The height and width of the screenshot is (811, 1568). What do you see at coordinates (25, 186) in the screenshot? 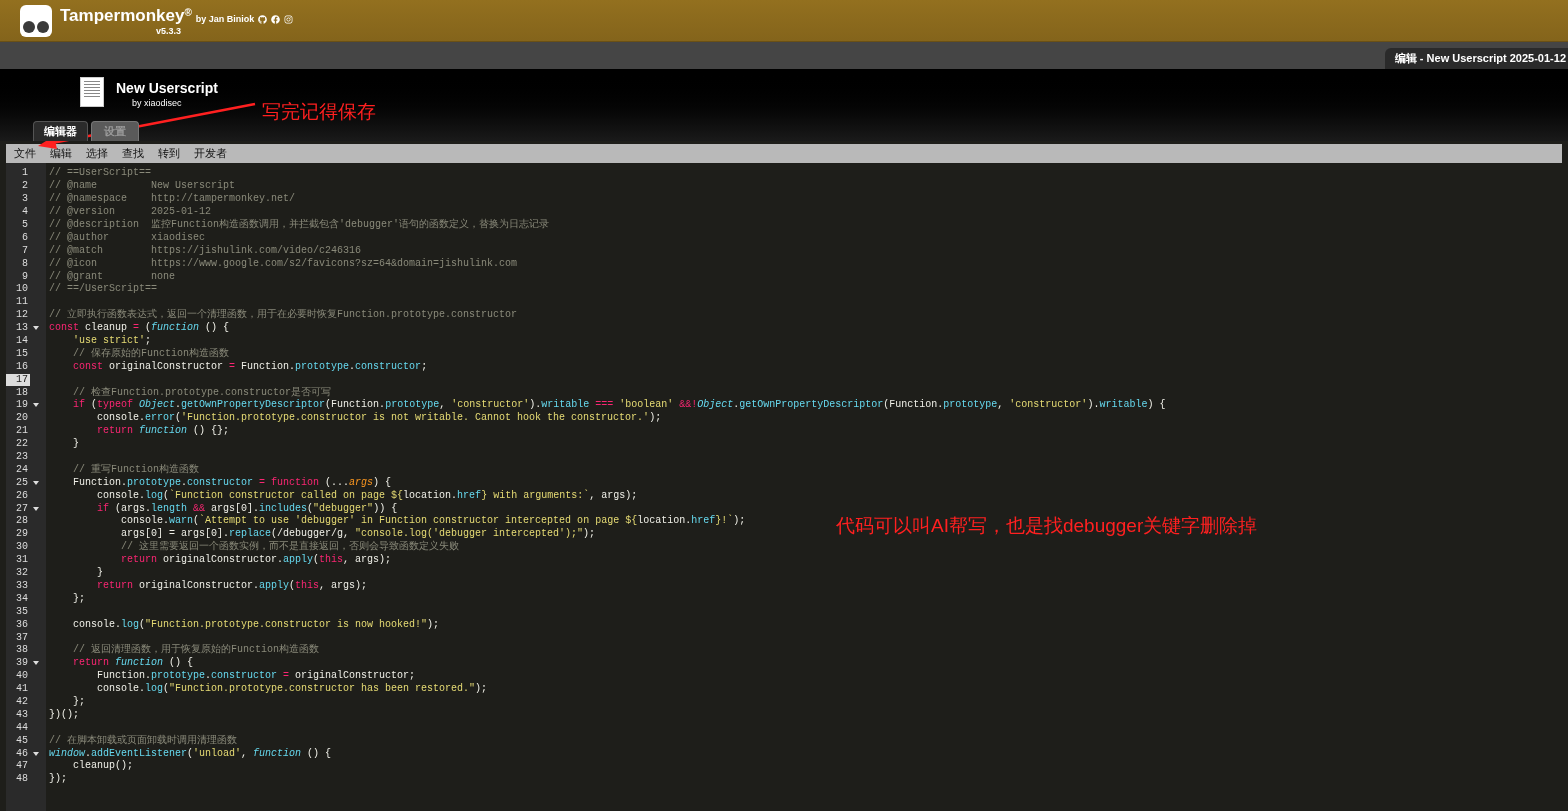
I see `line-number: 2` at bounding box center [25, 186].